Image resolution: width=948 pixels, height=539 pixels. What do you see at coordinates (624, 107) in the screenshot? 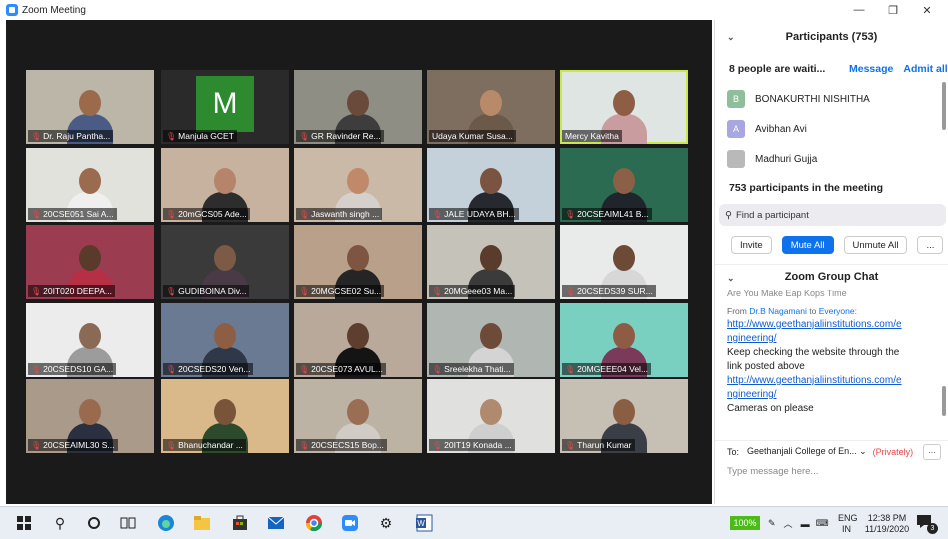
I see `video-tile: Mercy Kavitha` at bounding box center [624, 107].